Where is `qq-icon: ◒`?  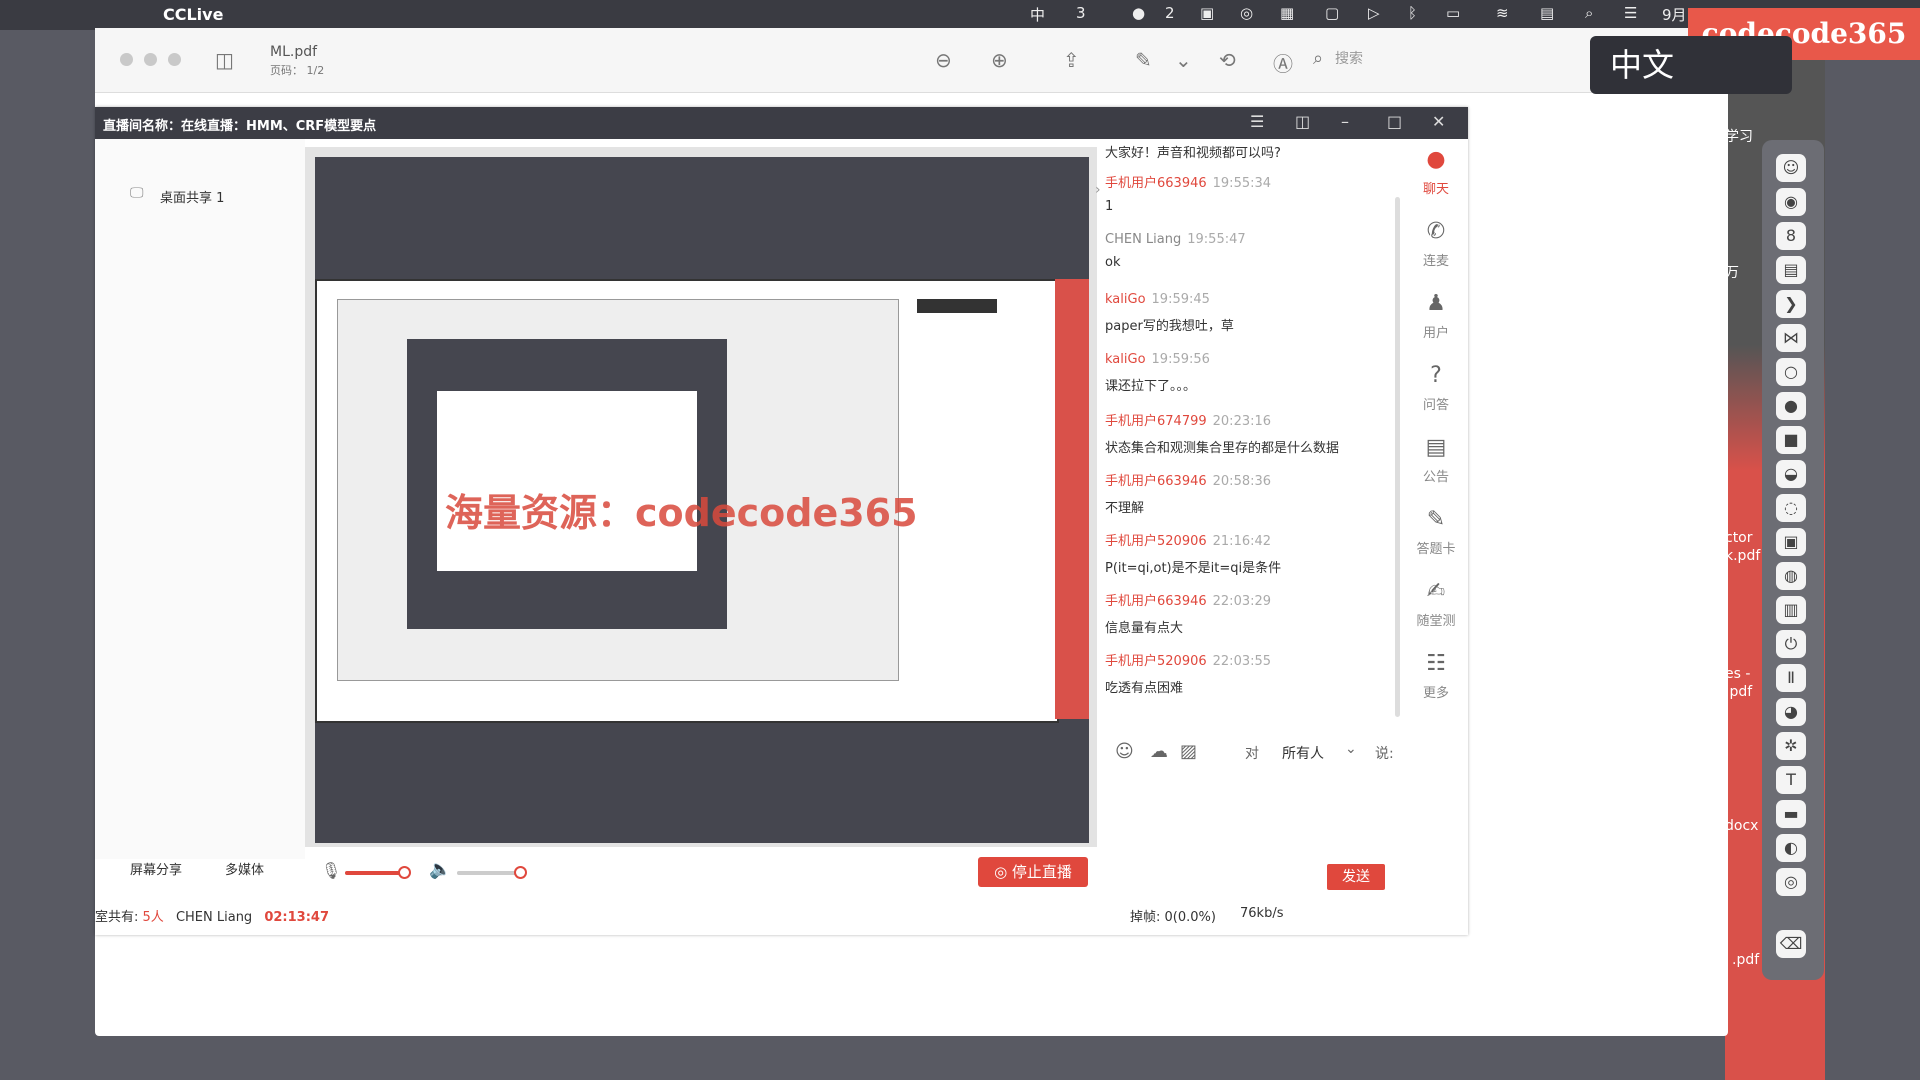 qq-icon: ◒ is located at coordinates (1791, 474).